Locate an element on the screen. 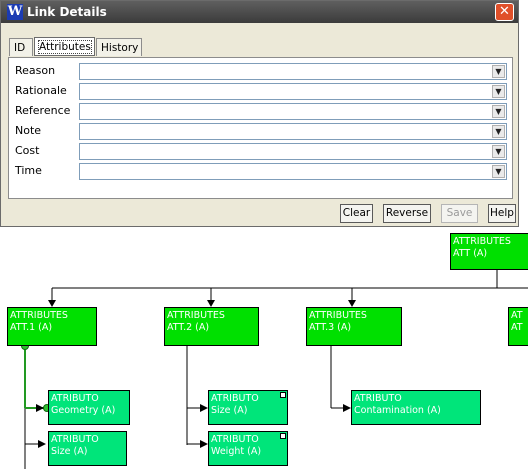  attributes-group-node: ATTRIBUTES ATT.3 (A) is located at coordinates (354, 326).